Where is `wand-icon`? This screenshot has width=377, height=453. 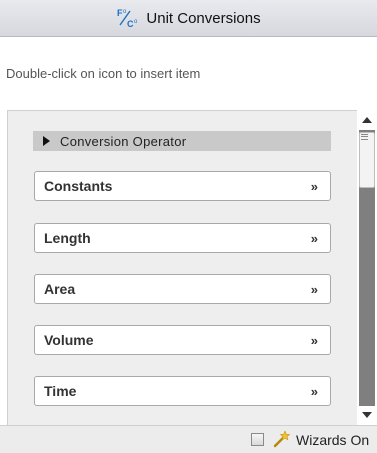 wand-icon is located at coordinates (281, 439).